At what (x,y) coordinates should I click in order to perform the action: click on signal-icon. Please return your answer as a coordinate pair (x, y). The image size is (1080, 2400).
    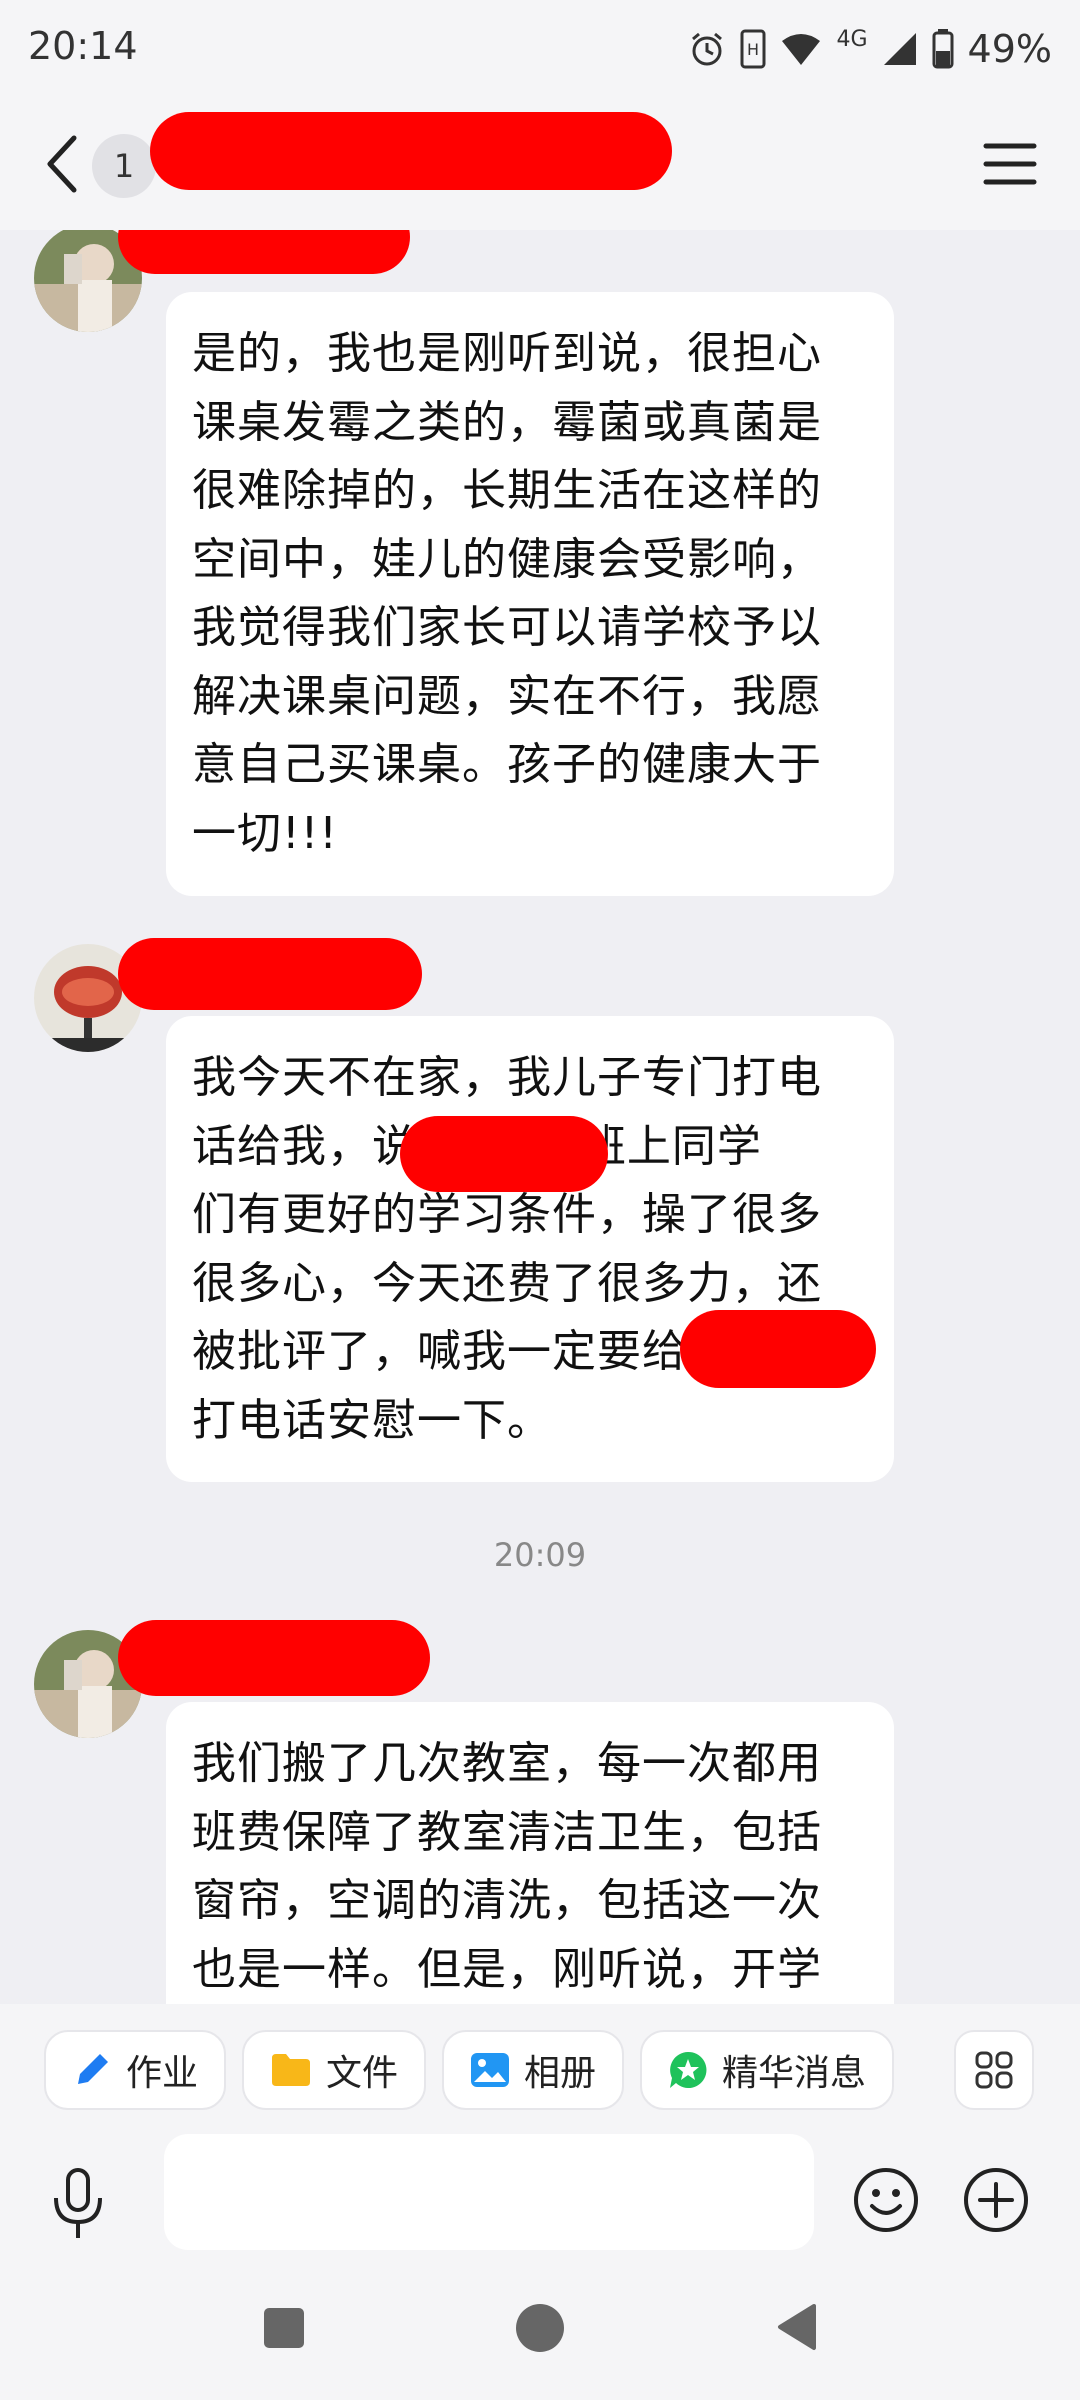
    Looking at the image, I should click on (899, 49).